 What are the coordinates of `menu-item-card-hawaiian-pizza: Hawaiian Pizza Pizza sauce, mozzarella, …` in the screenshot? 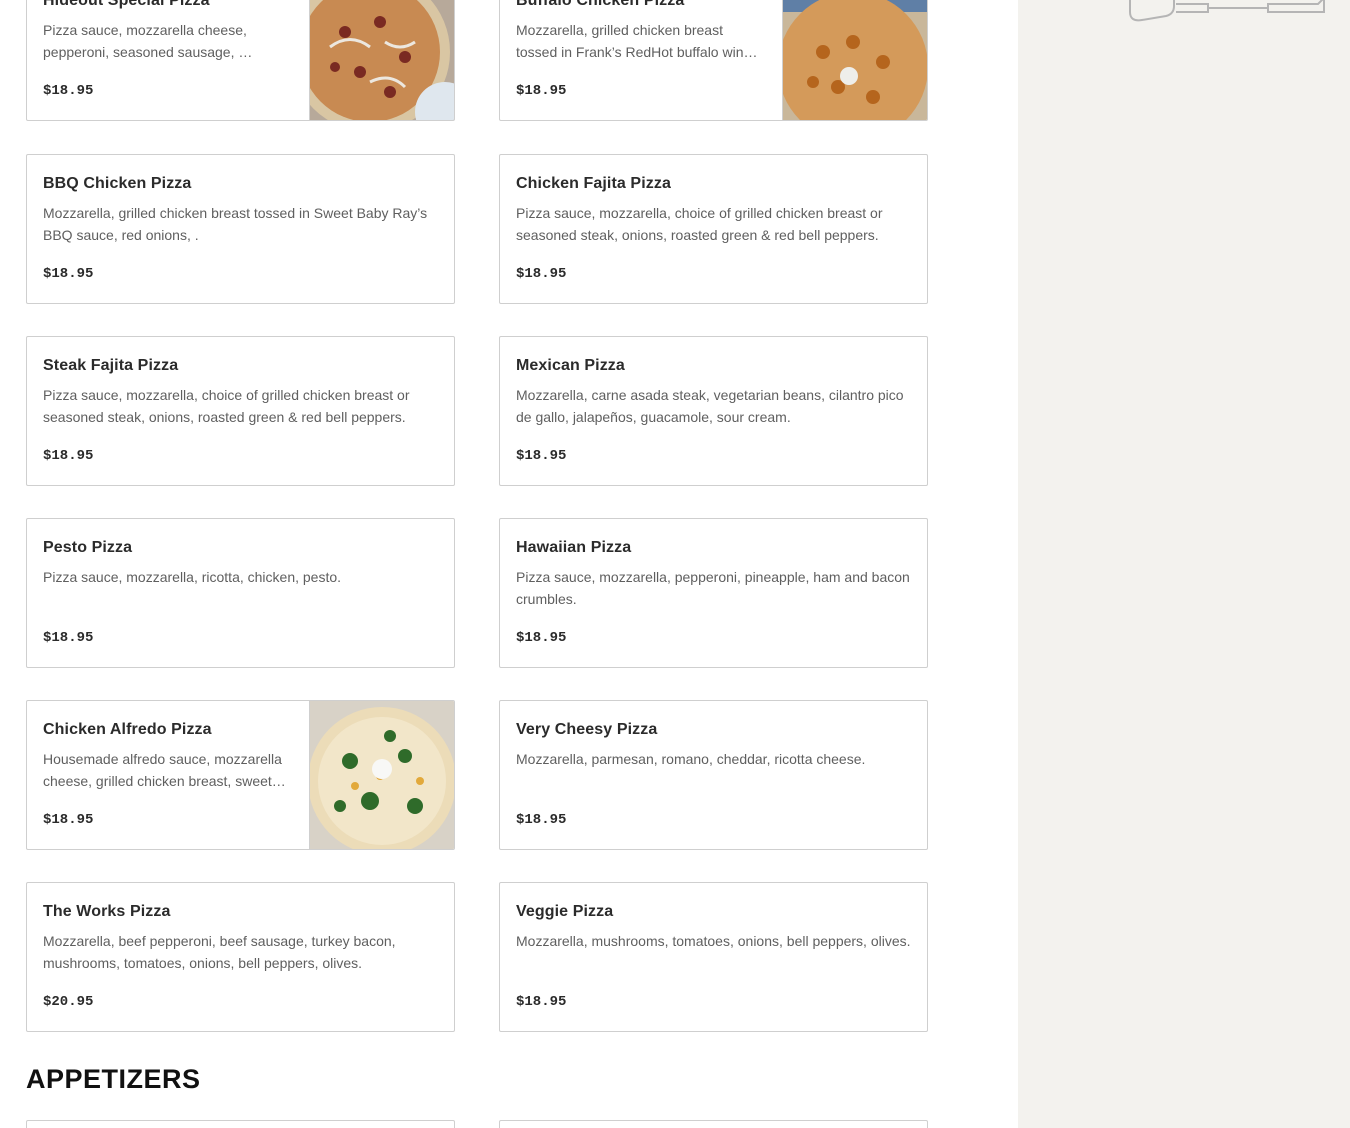 It's located at (713, 593).